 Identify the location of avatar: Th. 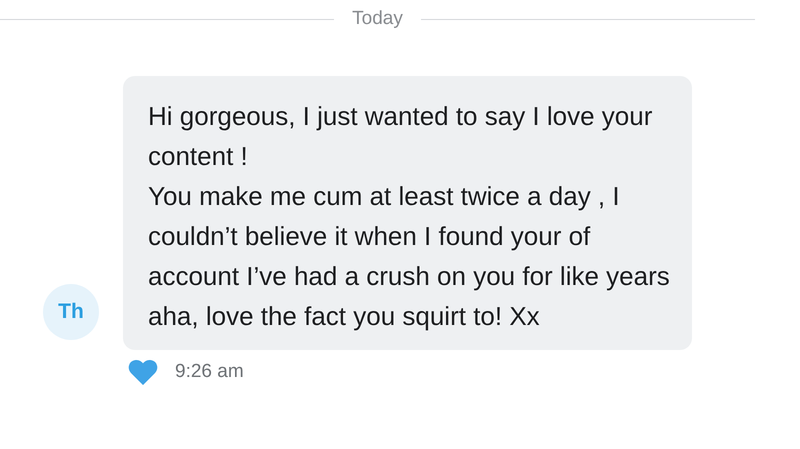
(71, 312).